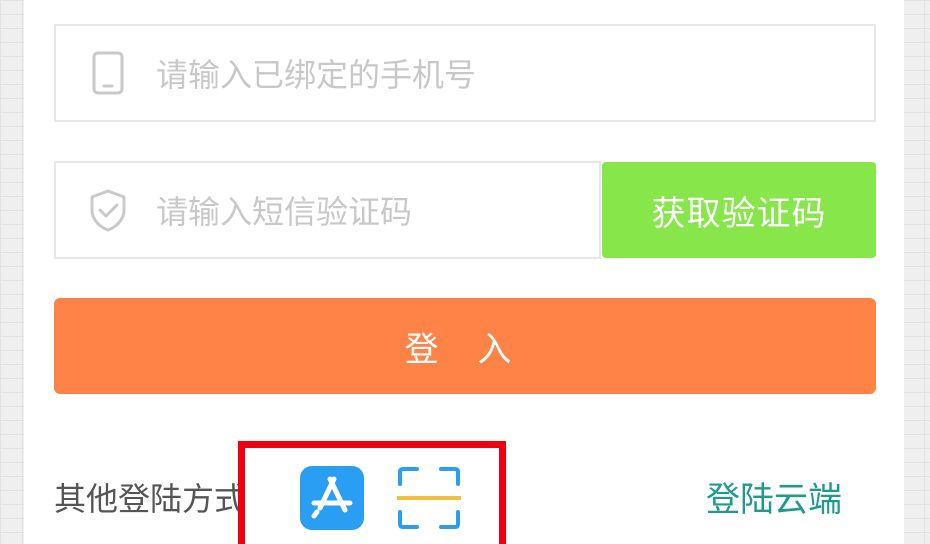 The image size is (930, 544). I want to click on sms-code-input: 请输入短信验证码, so click(327, 210).